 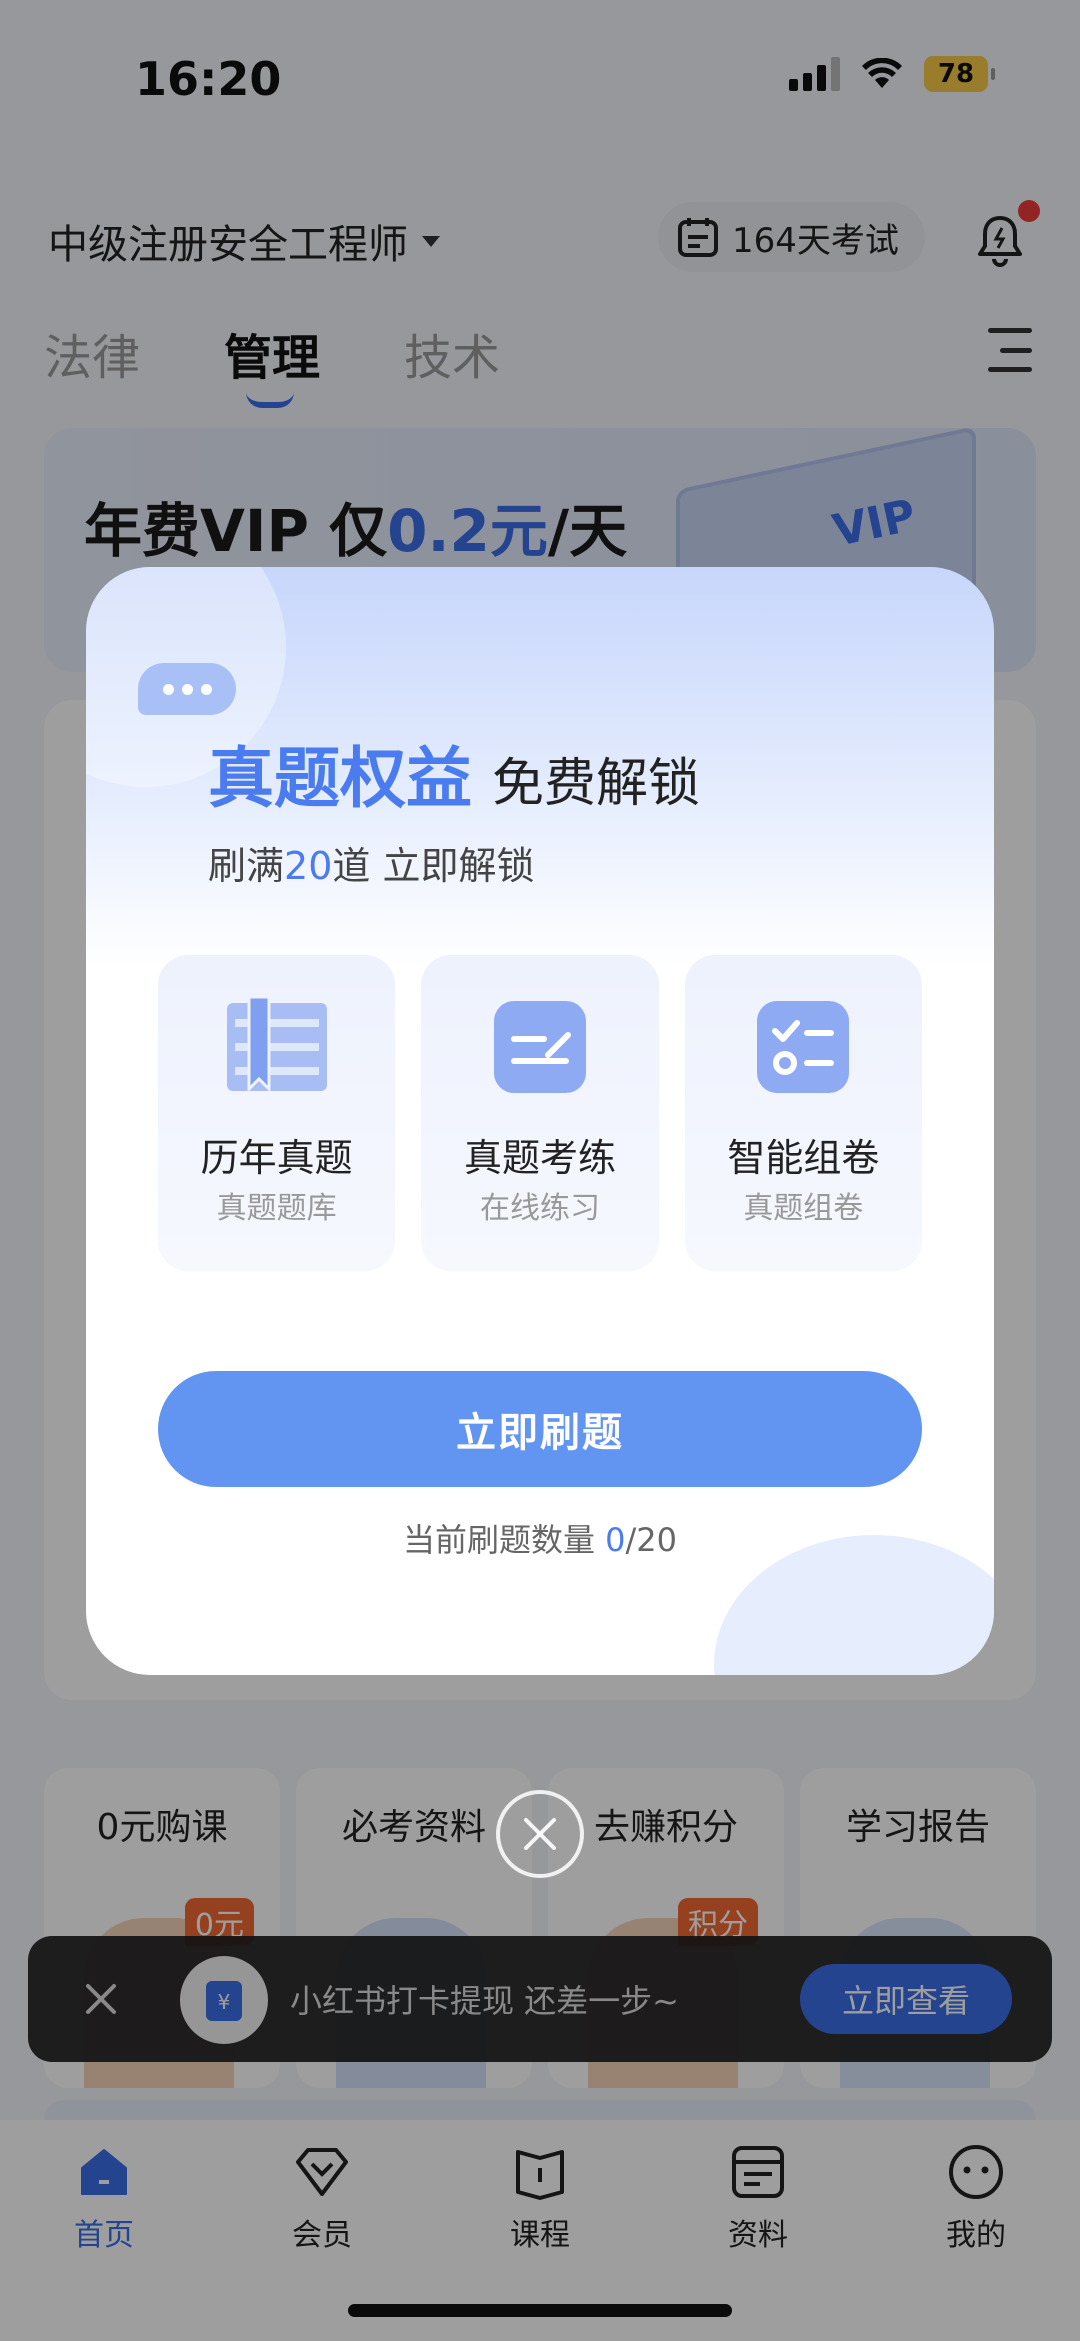 I want to click on practice-progress: 当前刷题数量 0/20, so click(x=540, y=1540).